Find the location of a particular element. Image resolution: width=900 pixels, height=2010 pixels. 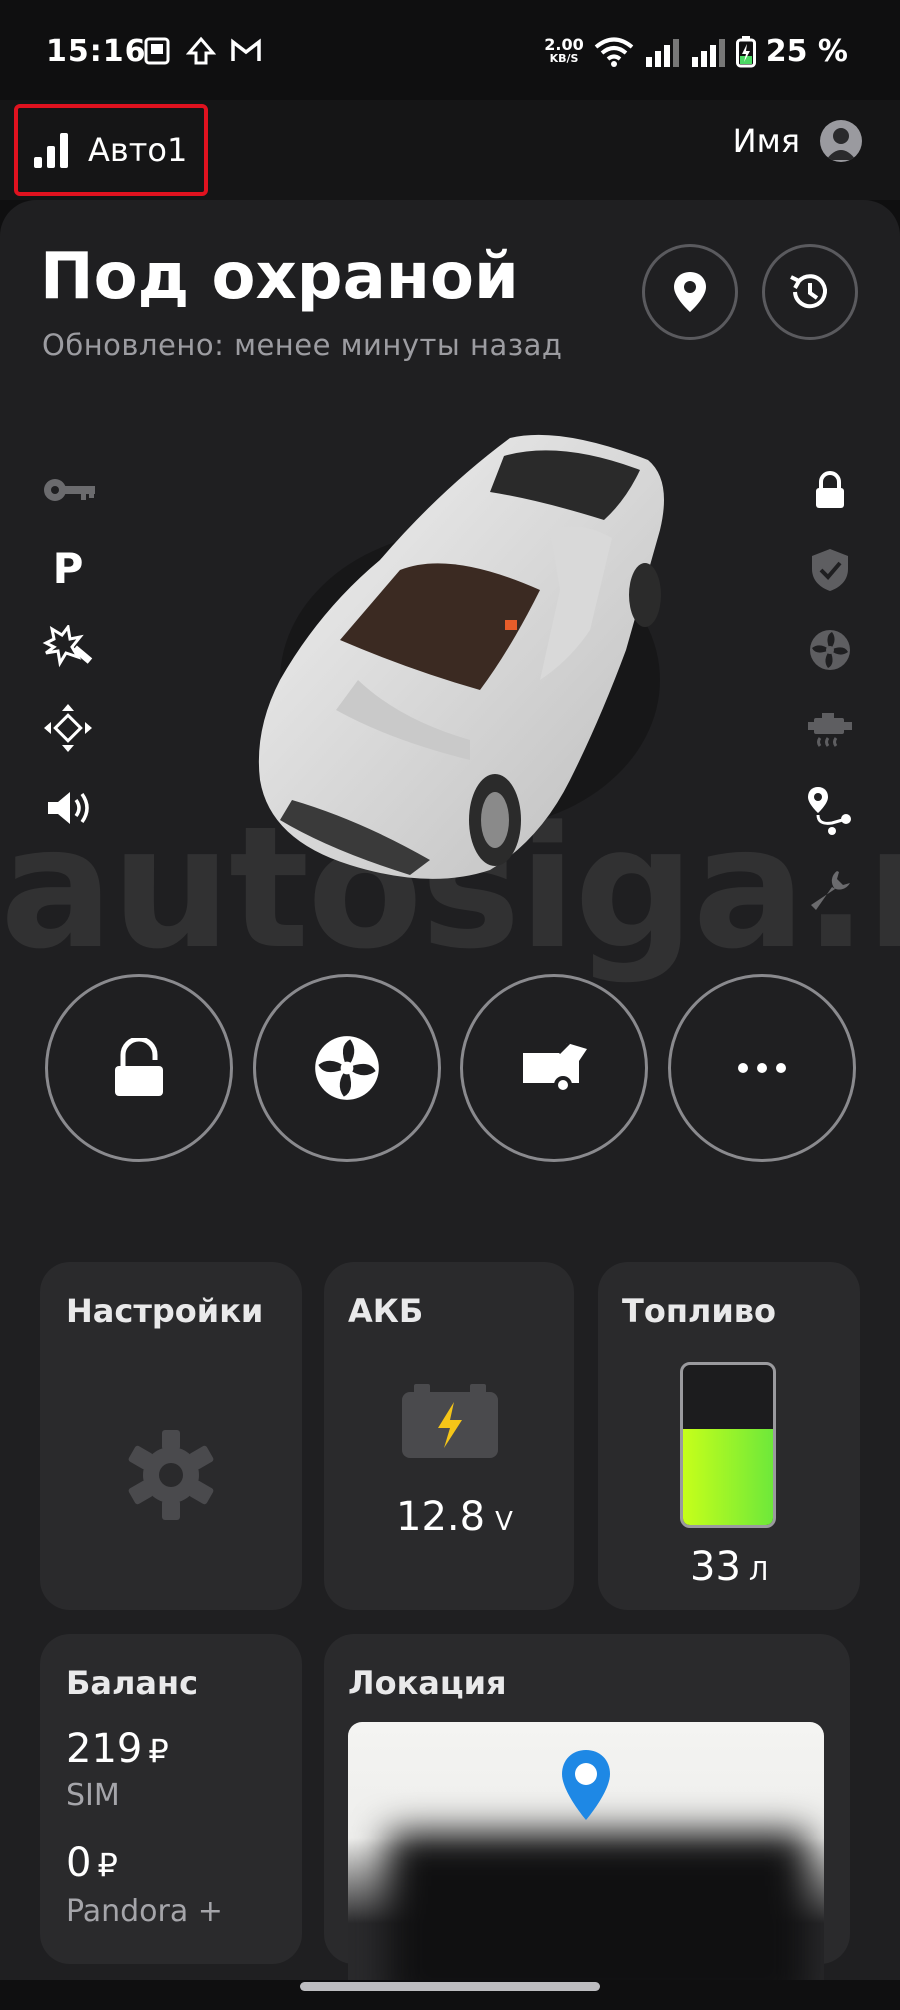

trunk-icon is located at coordinates (555, 1067).